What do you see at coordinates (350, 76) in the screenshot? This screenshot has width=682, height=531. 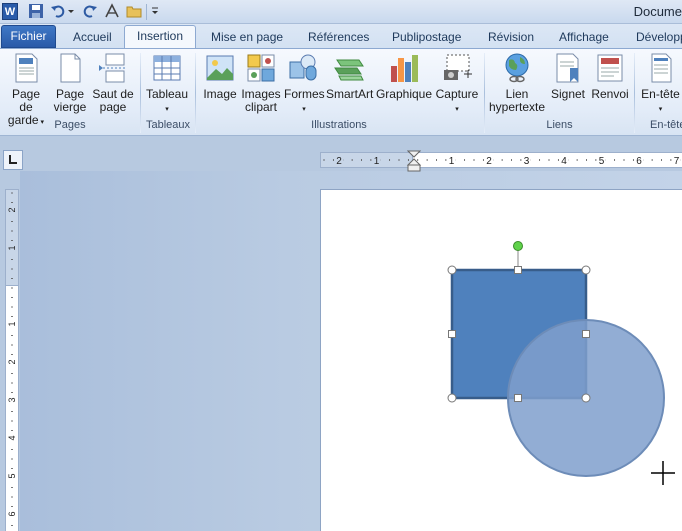 I see `smartart-button: SmartArt` at bounding box center [350, 76].